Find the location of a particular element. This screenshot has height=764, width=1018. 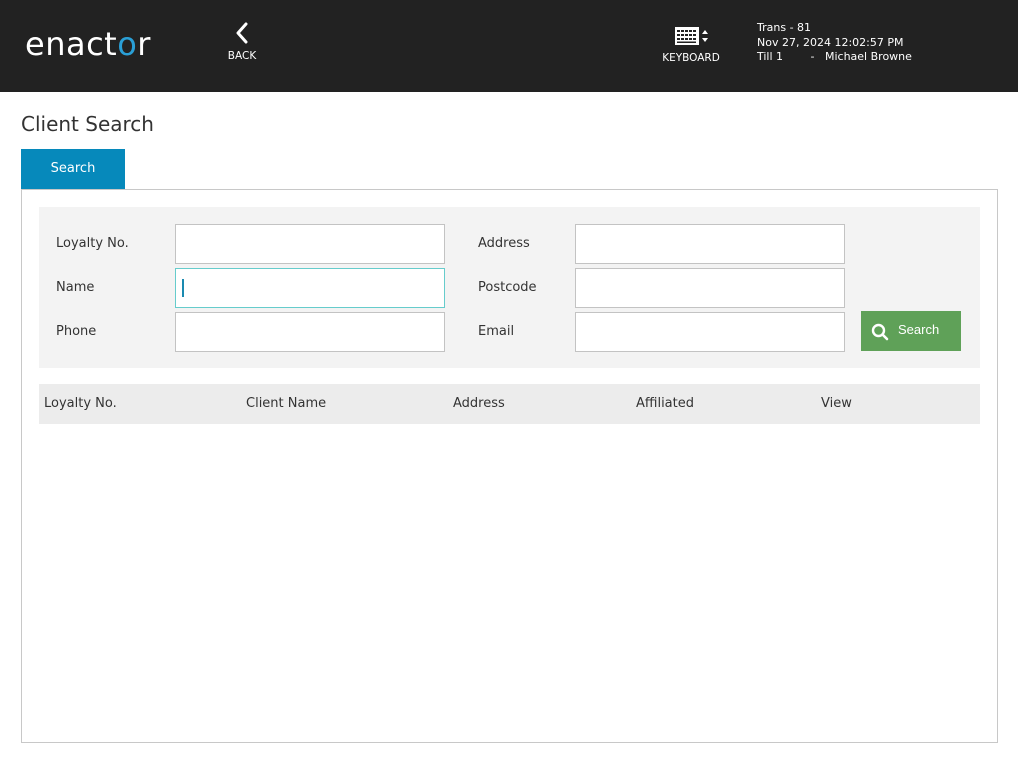

postcode-input is located at coordinates (710, 288).